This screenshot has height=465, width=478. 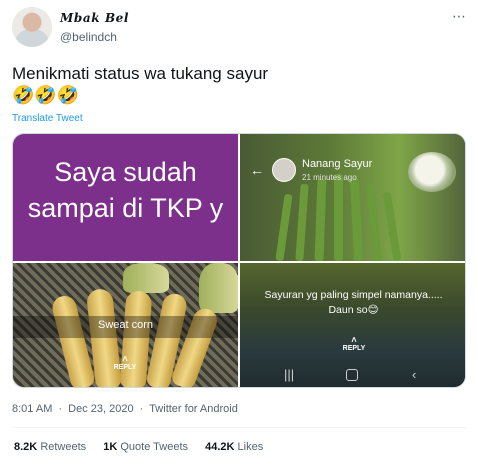 I want to click on status-profile-name: Nanang Sayur, so click(x=337, y=164).